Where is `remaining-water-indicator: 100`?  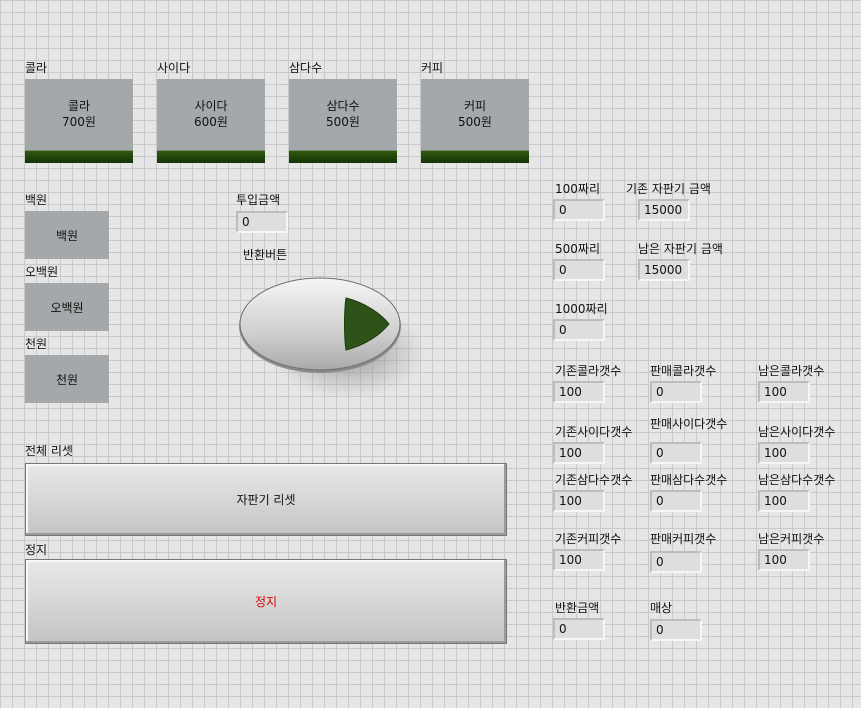 remaining-water-indicator: 100 is located at coordinates (784, 501).